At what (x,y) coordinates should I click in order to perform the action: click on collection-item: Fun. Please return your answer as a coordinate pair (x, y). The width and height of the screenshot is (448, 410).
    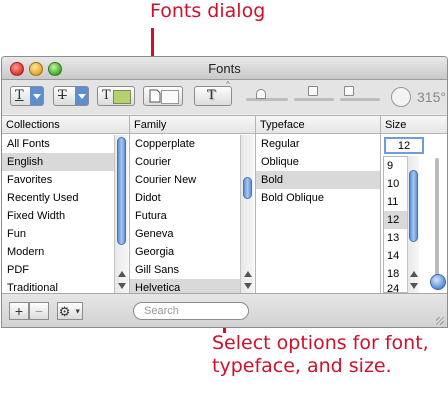
    Looking at the image, I should click on (58, 234).